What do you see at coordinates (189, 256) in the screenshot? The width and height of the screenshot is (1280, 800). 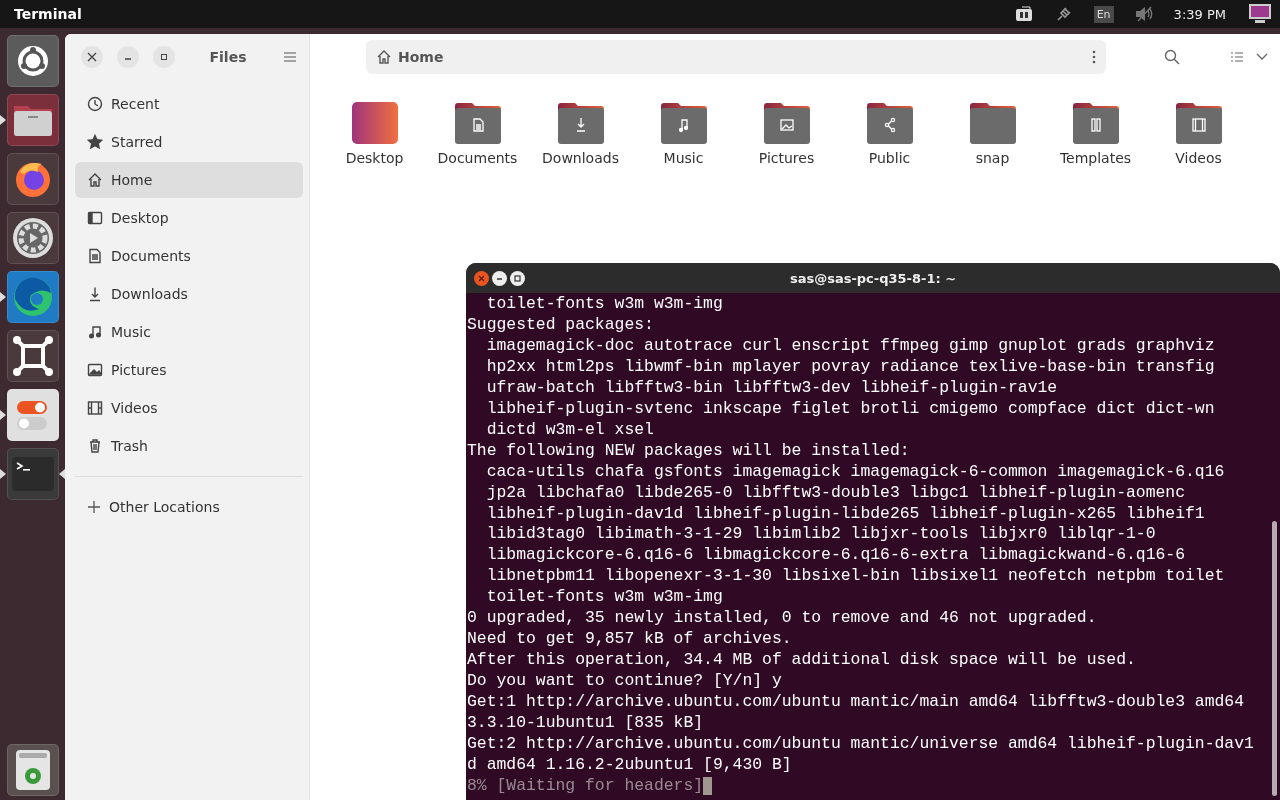 I see `sidebar-item: Documents` at bounding box center [189, 256].